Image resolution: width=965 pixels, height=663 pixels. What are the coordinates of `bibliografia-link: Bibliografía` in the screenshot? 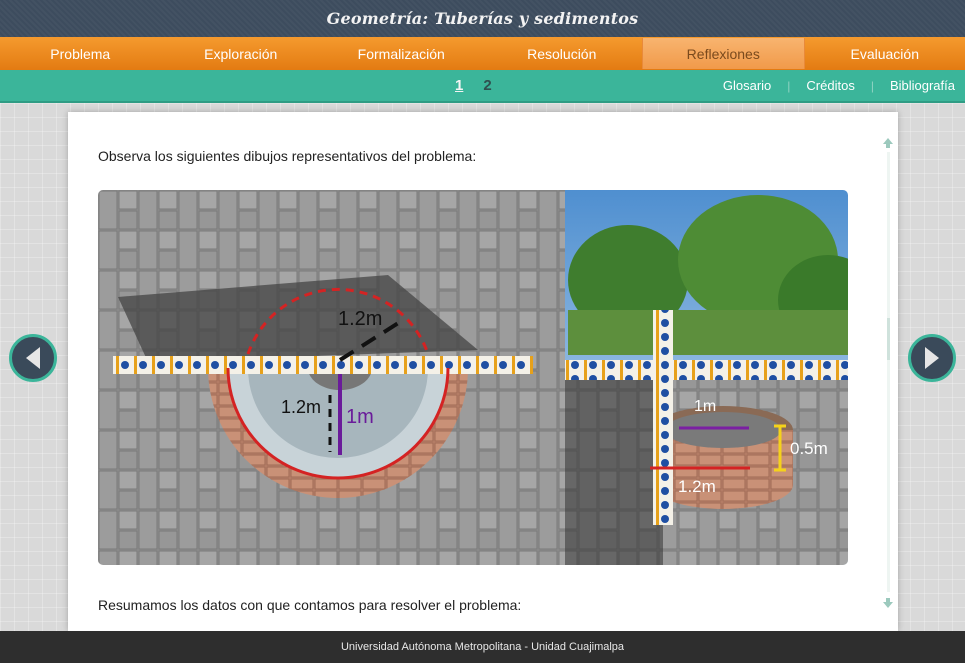 It's located at (922, 85).